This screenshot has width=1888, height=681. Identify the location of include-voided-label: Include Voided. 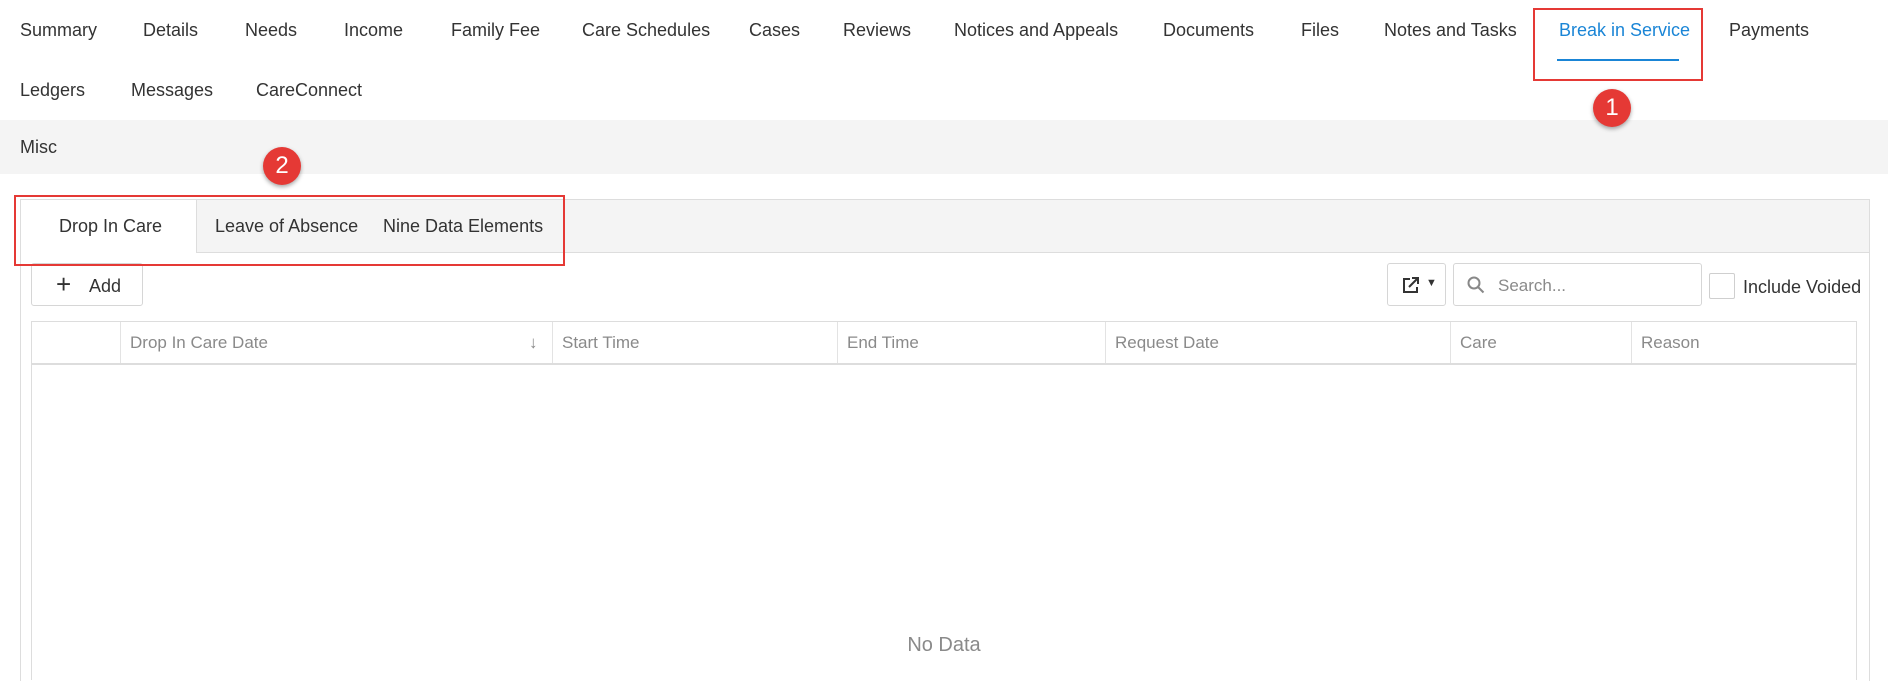
(1802, 287).